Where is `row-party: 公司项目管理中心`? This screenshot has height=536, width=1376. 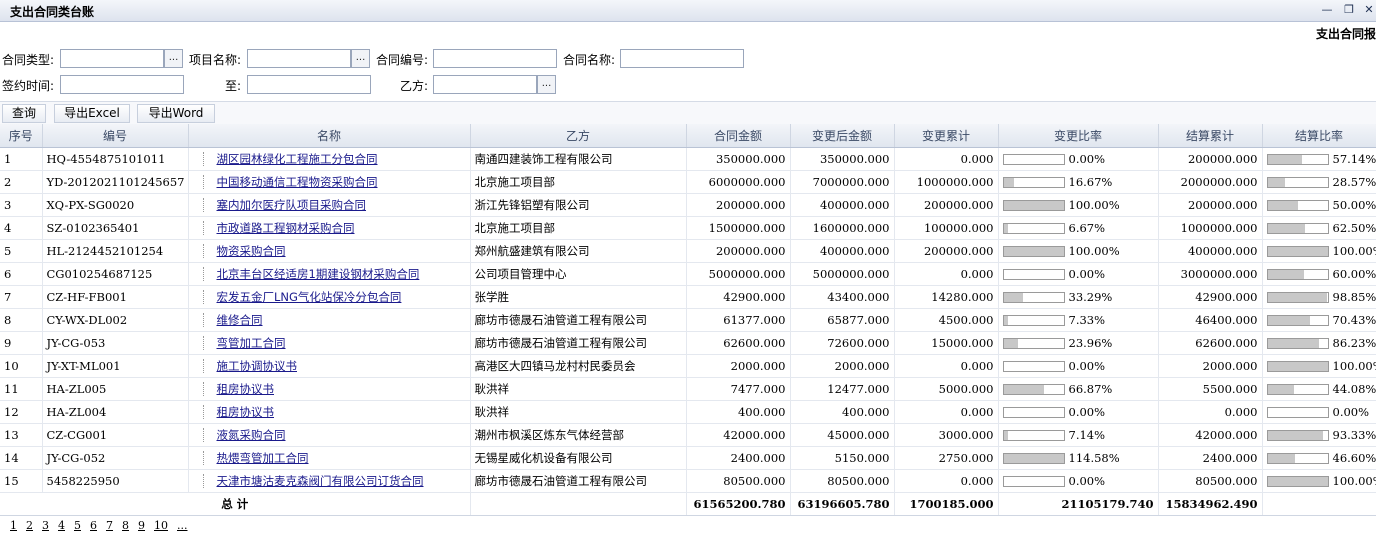
row-party: 公司项目管理中心 is located at coordinates (578, 274).